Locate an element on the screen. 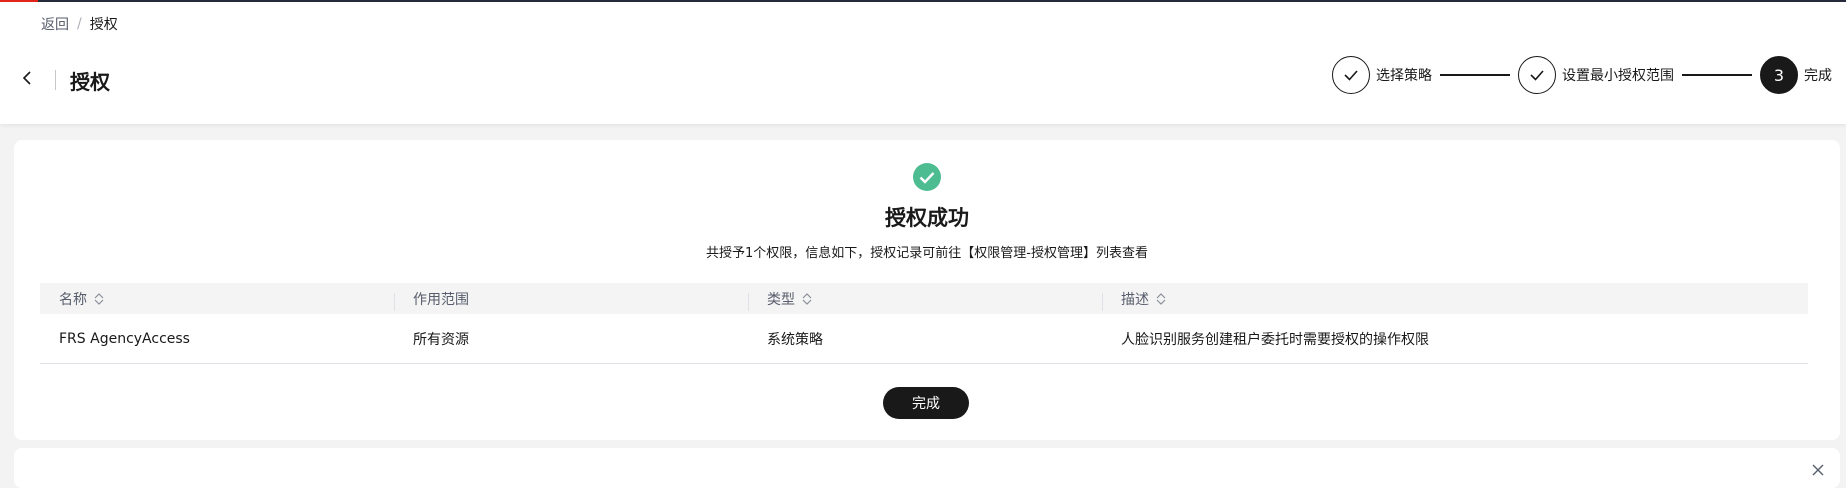 This screenshot has width=1846, height=488. column-header-type: 类型 is located at coordinates (925, 300).